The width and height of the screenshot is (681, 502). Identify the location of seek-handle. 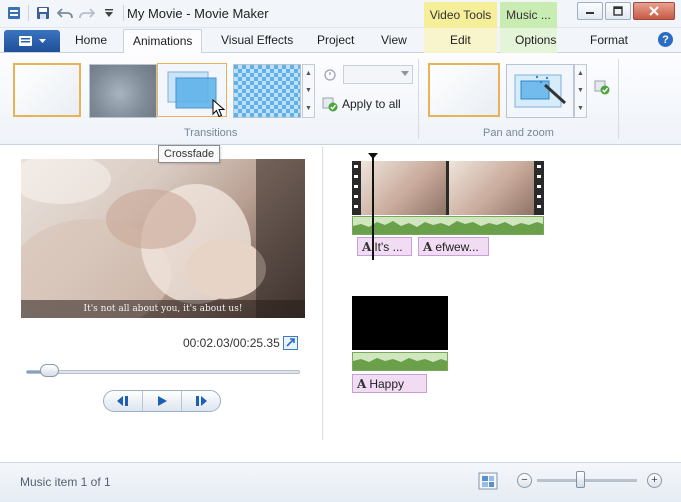
(49, 370).